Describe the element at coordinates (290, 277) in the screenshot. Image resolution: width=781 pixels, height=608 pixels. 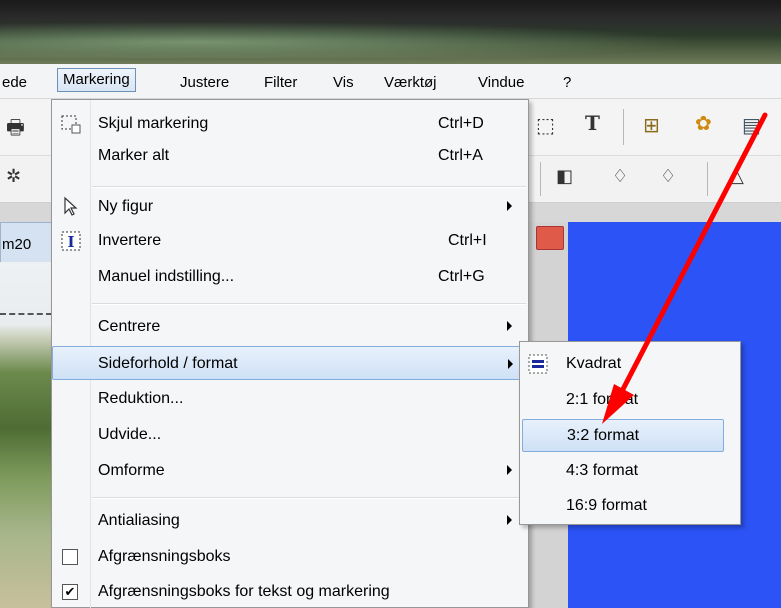
I see `menu-item-manuel-indstilling: Manuel indstilling... Ctrl+G` at that location.